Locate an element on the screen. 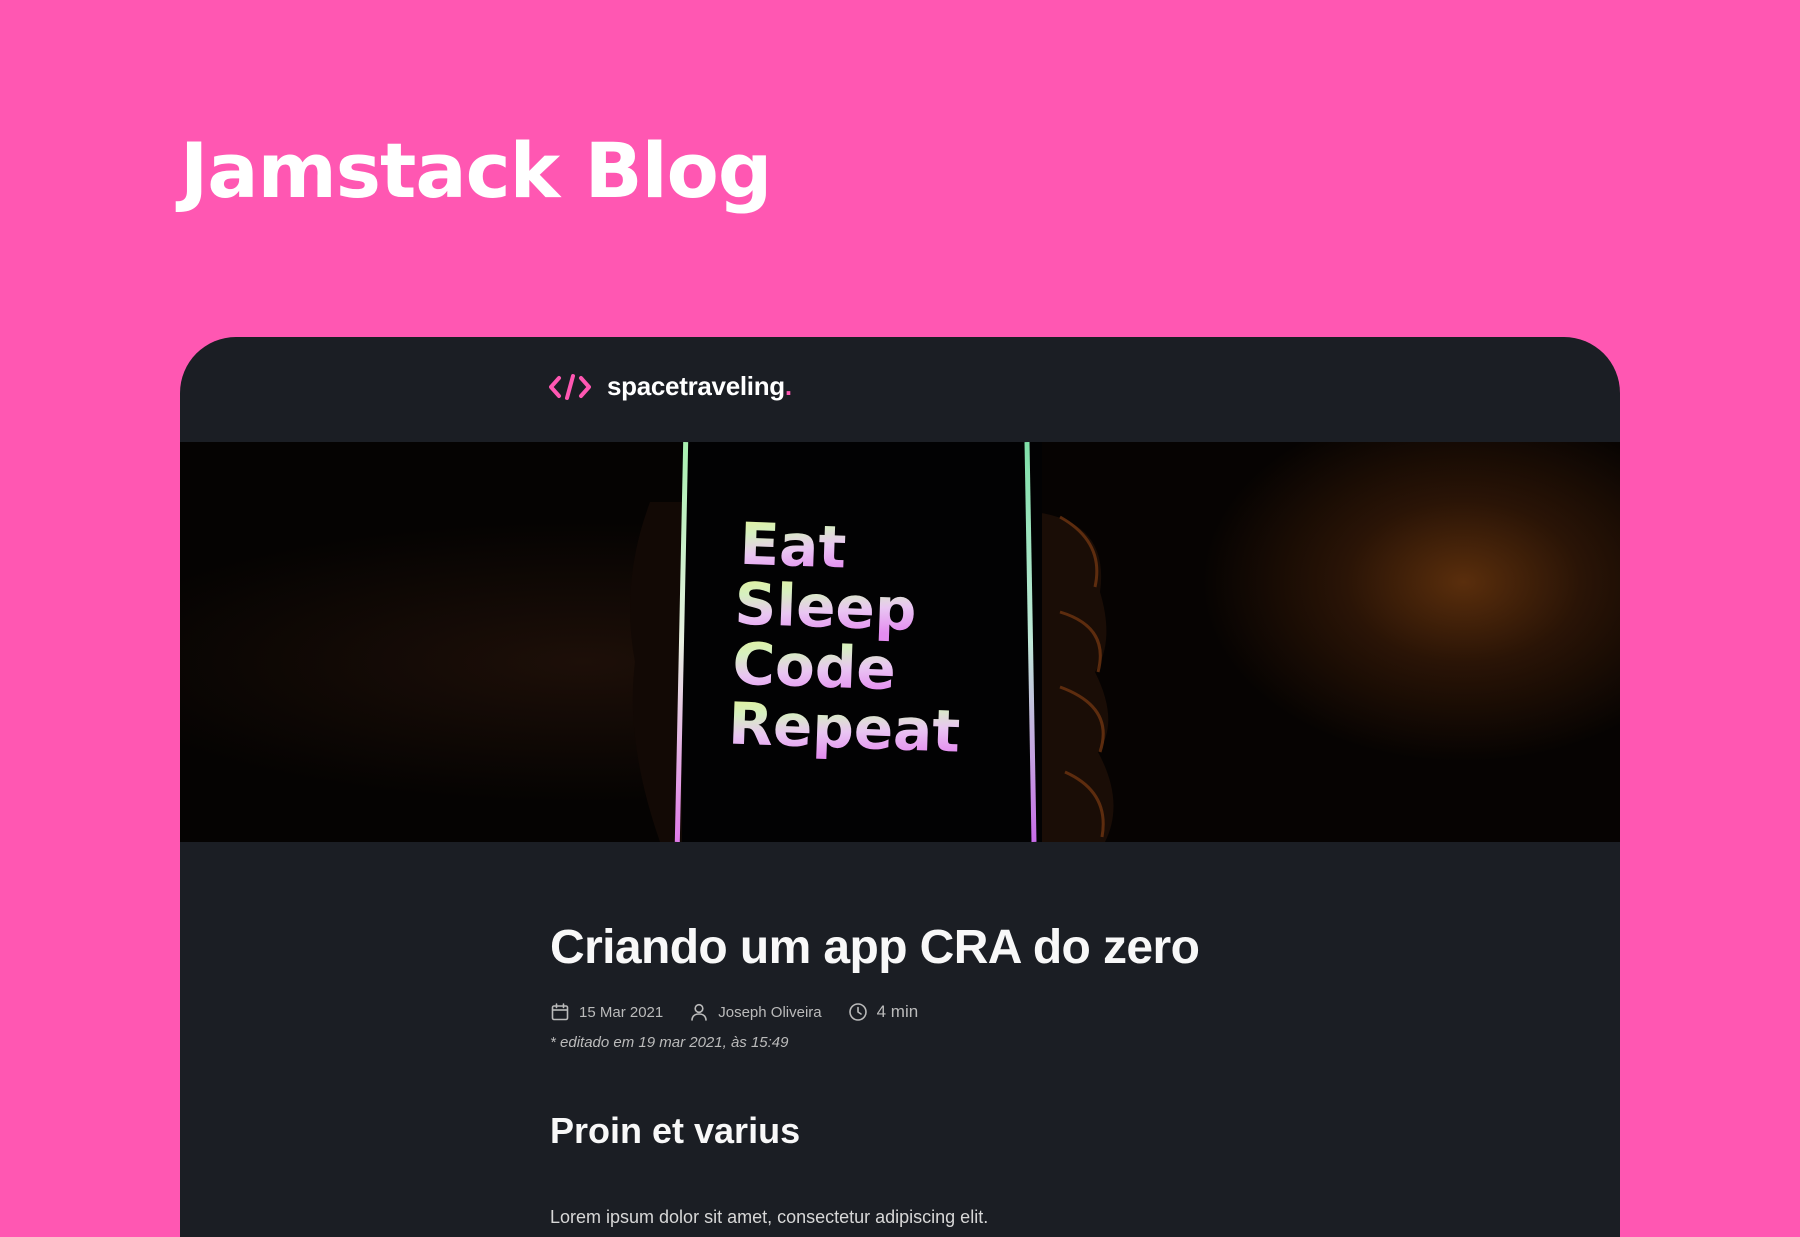 Image resolution: width=1800 pixels, height=1237 pixels. site-header: spacetraveling. is located at coordinates (900, 389).